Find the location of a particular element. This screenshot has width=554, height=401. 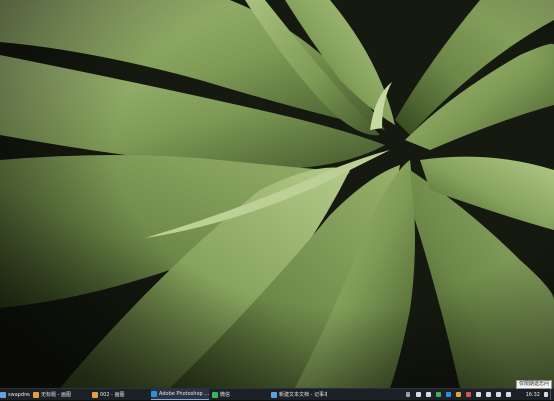

taskbar-item-notepad: 新建文本文档 - 记事本 is located at coordinates (299, 394).